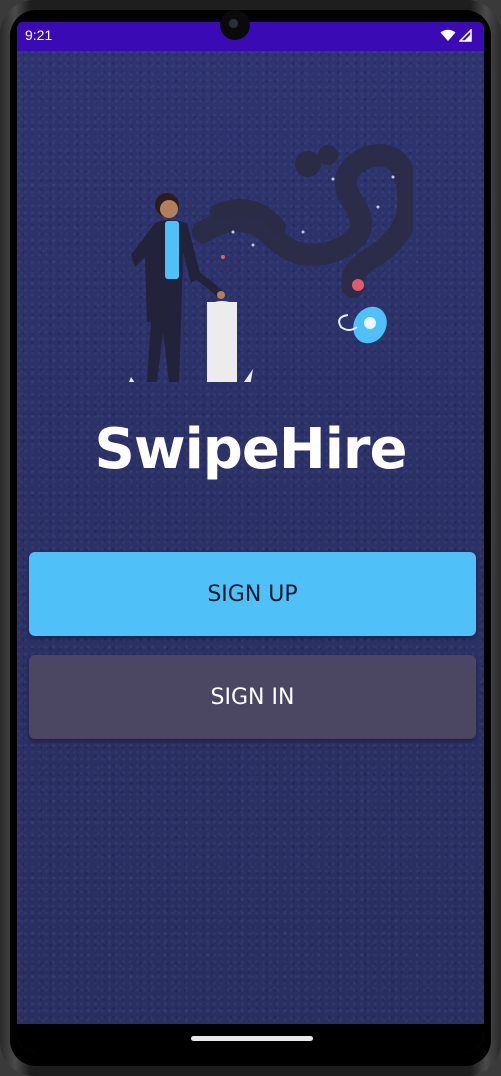  I want to click on status-time: 9:21, so click(39, 35).